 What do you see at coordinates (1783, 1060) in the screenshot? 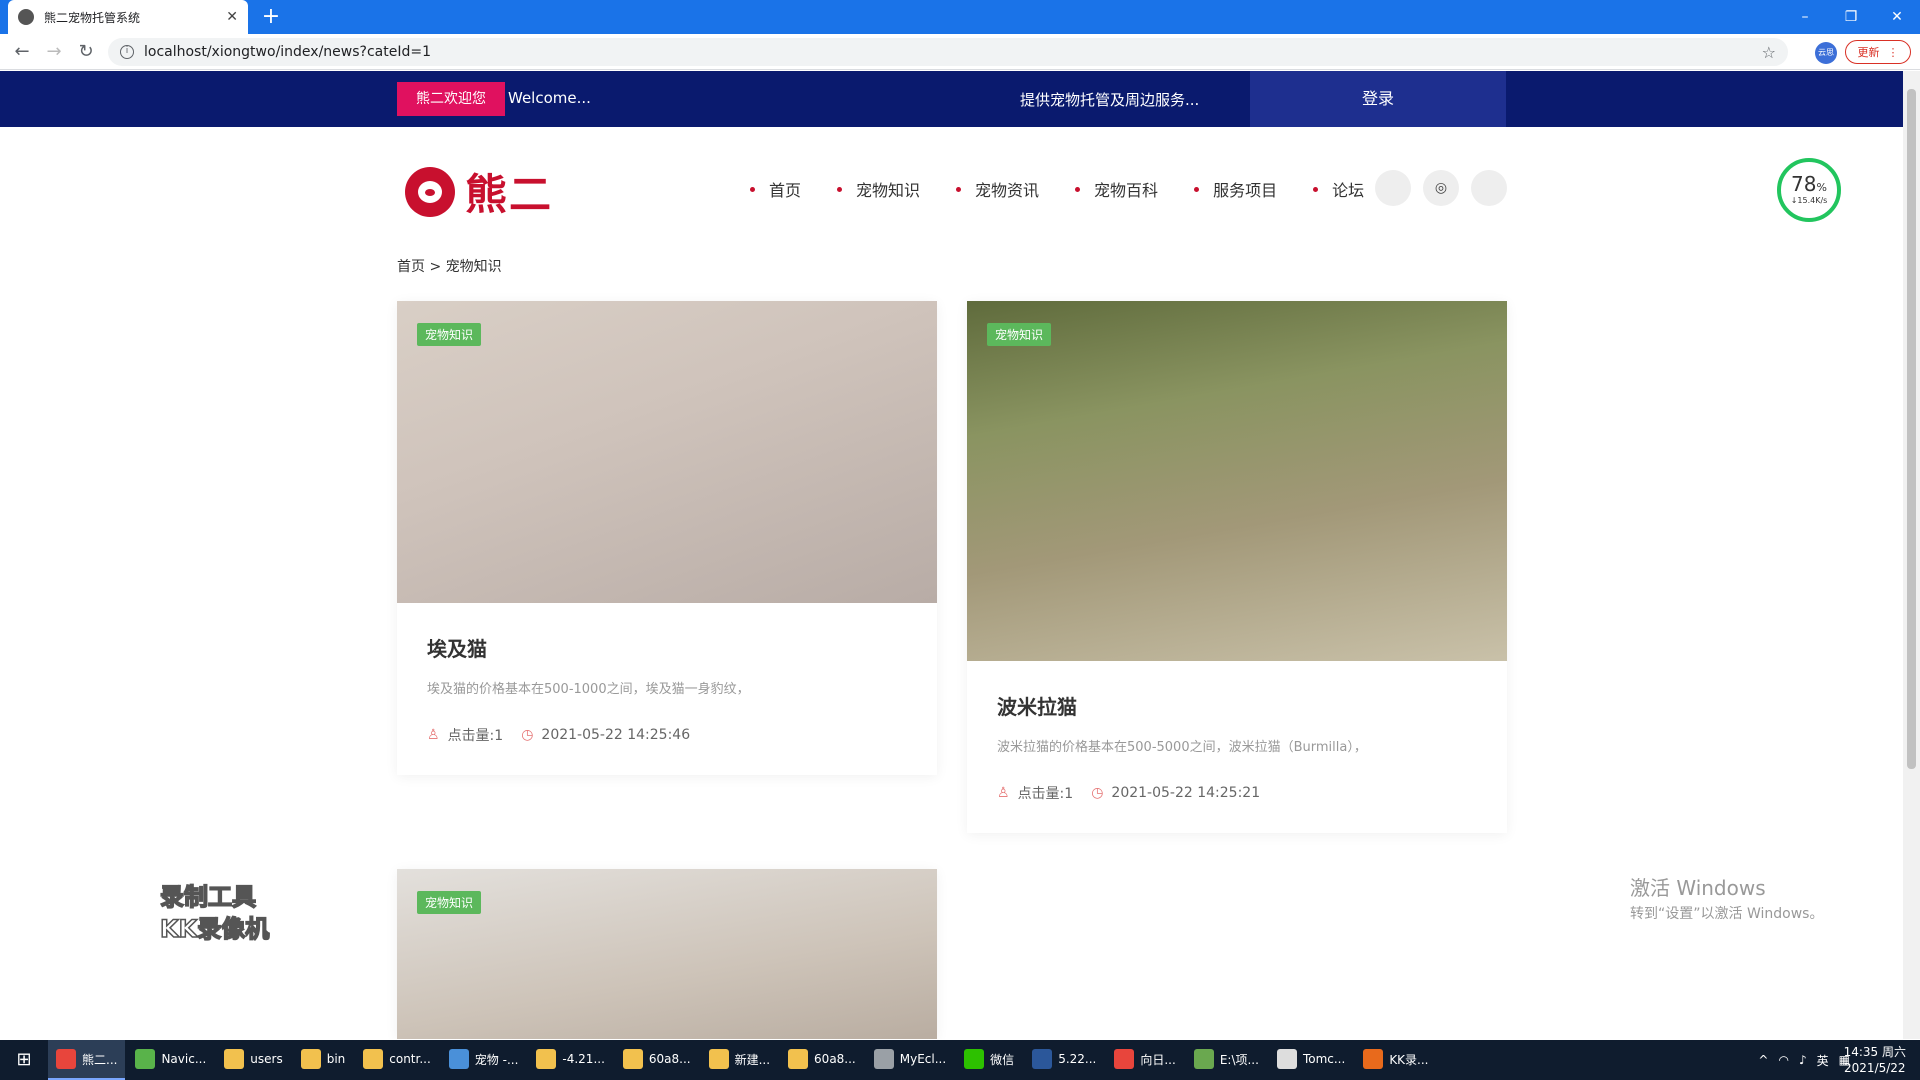
I see `wifi-icon: ◠` at bounding box center [1783, 1060].